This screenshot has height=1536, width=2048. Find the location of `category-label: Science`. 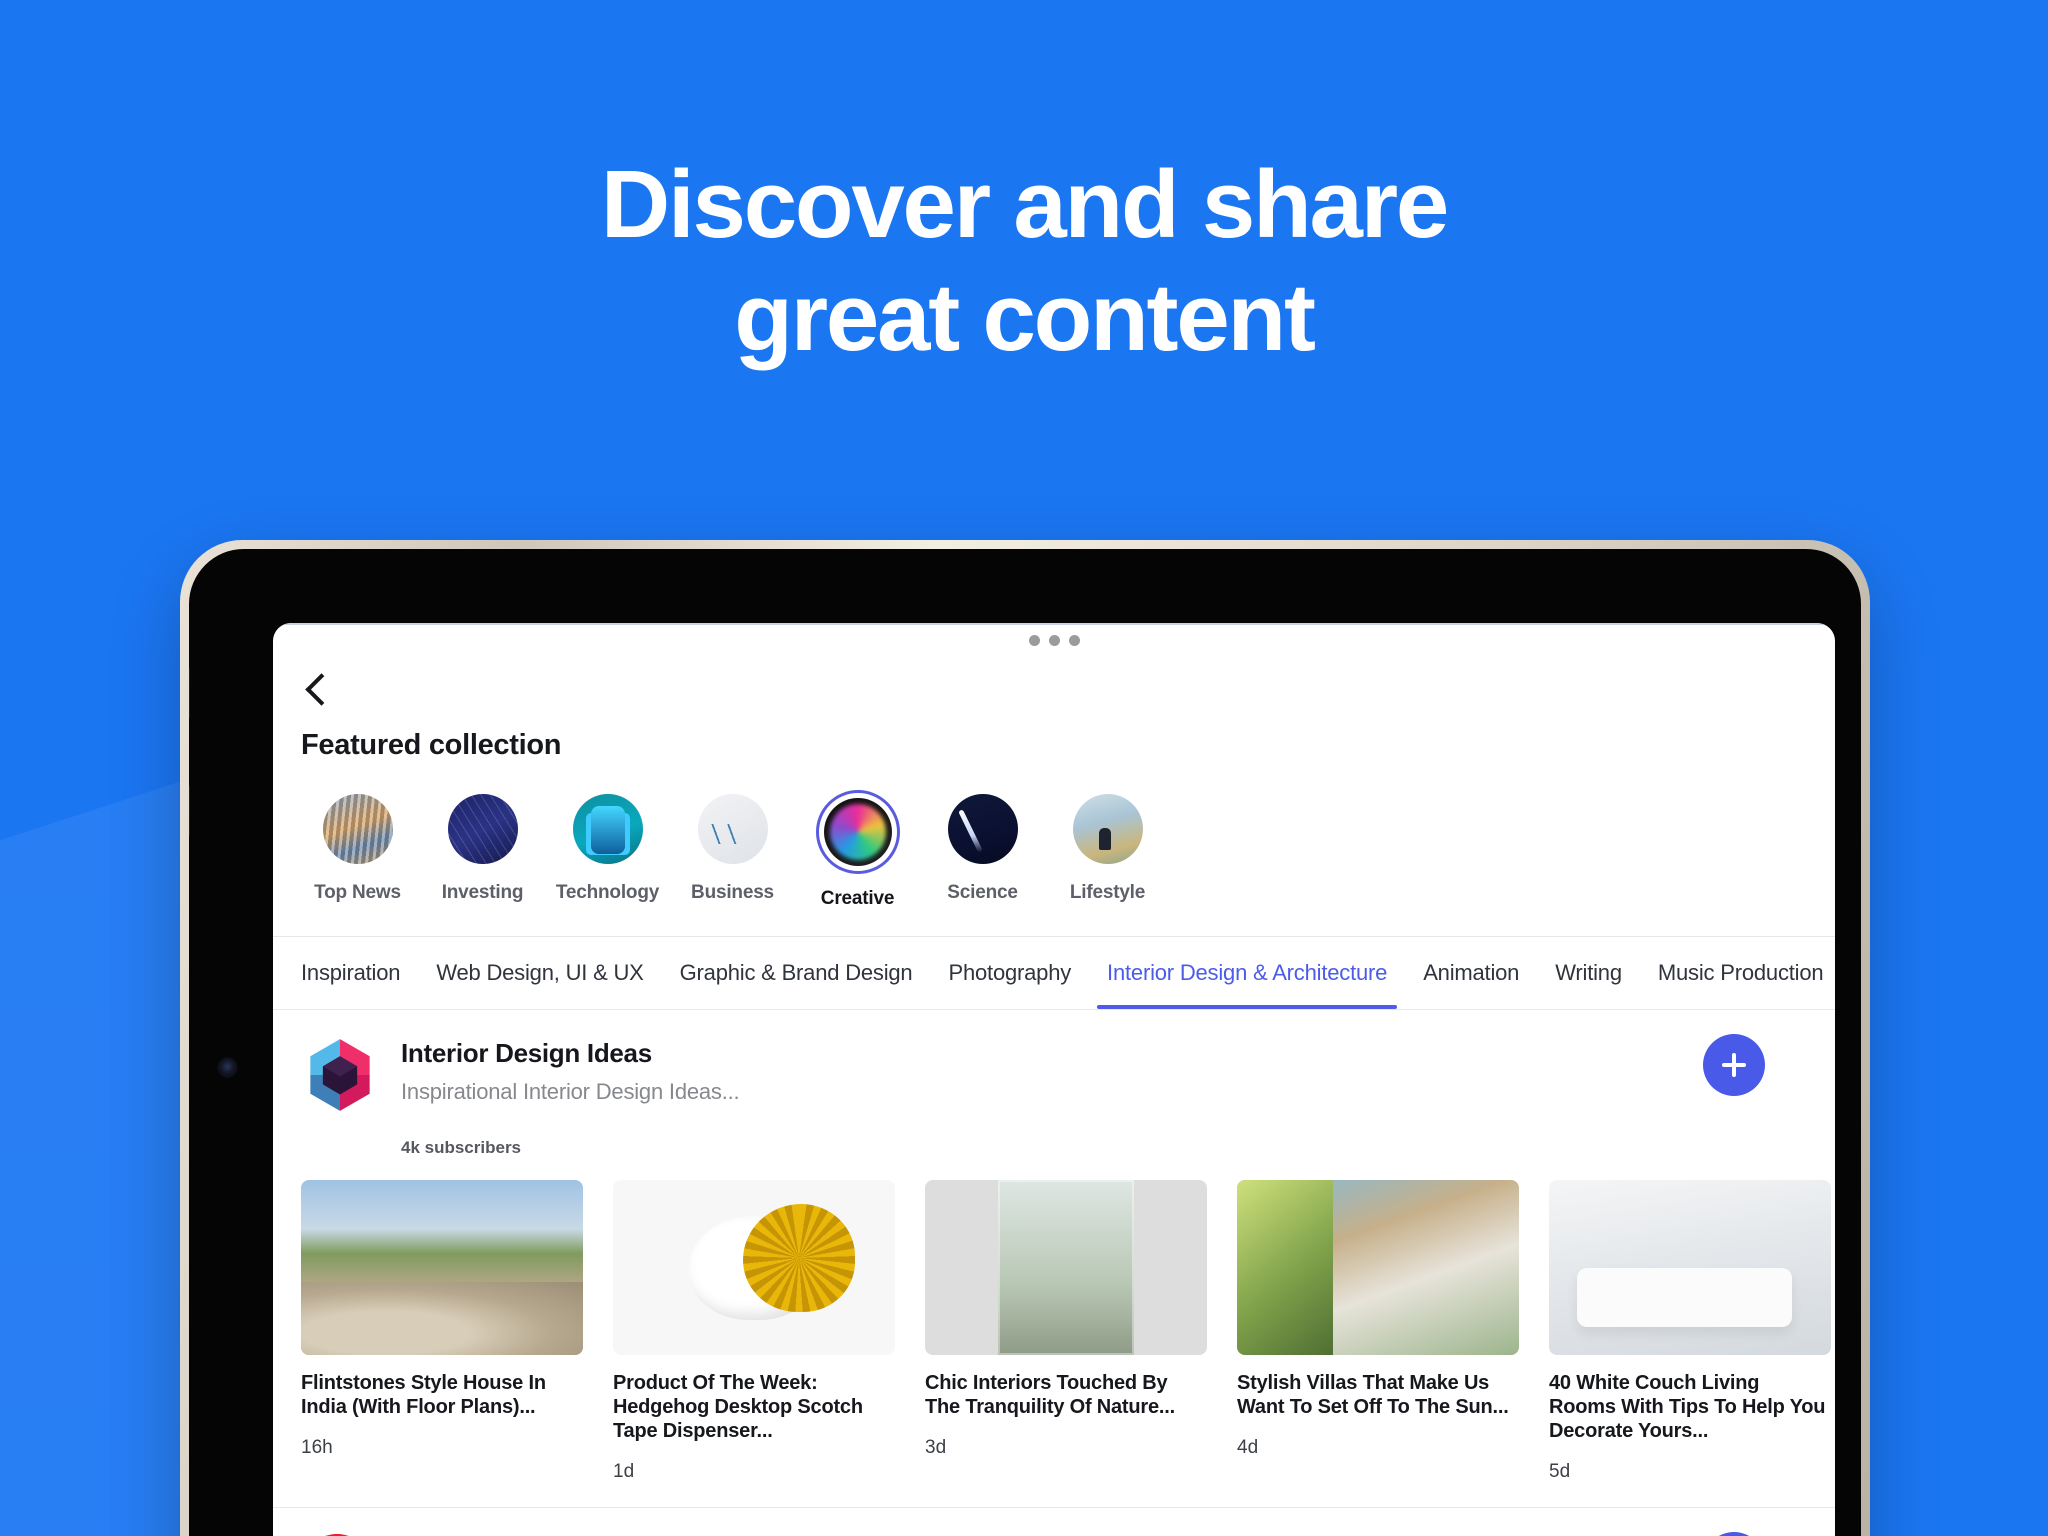

category-label: Science is located at coordinates (982, 892).